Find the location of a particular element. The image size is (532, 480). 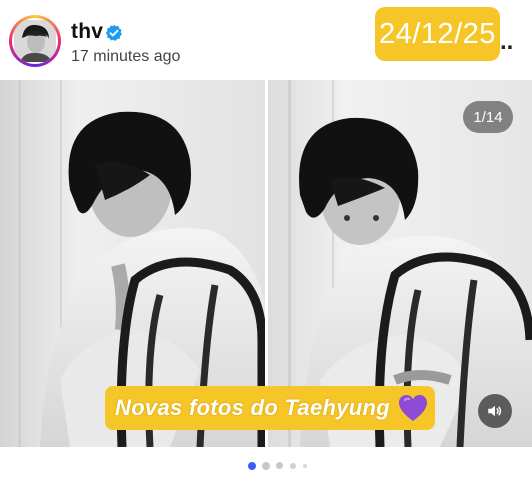

post-timestamp: 17 minutes ago is located at coordinates (126, 56).